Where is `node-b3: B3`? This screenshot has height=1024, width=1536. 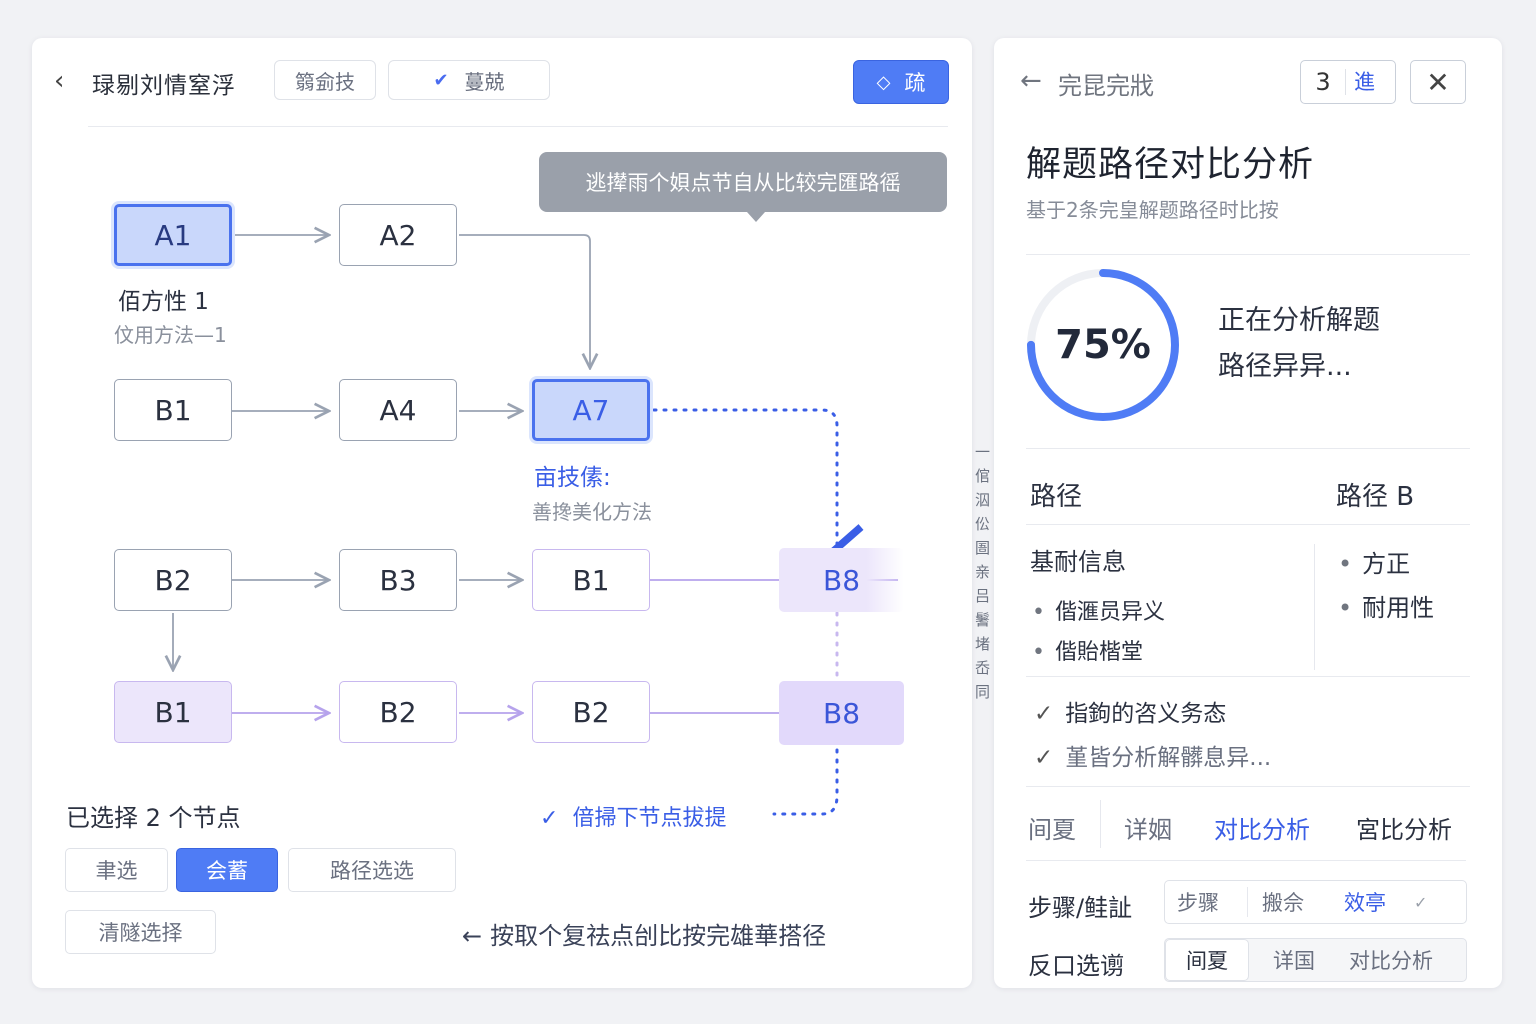 node-b3: B3 is located at coordinates (398, 580).